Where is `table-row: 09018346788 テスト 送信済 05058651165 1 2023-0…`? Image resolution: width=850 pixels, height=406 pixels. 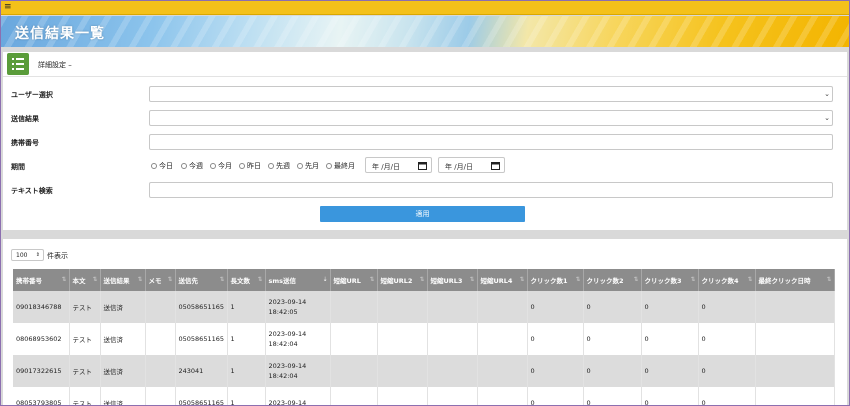 table-row: 09018346788 テスト 送信済 05058651165 1 2023-0… is located at coordinates (424, 307).